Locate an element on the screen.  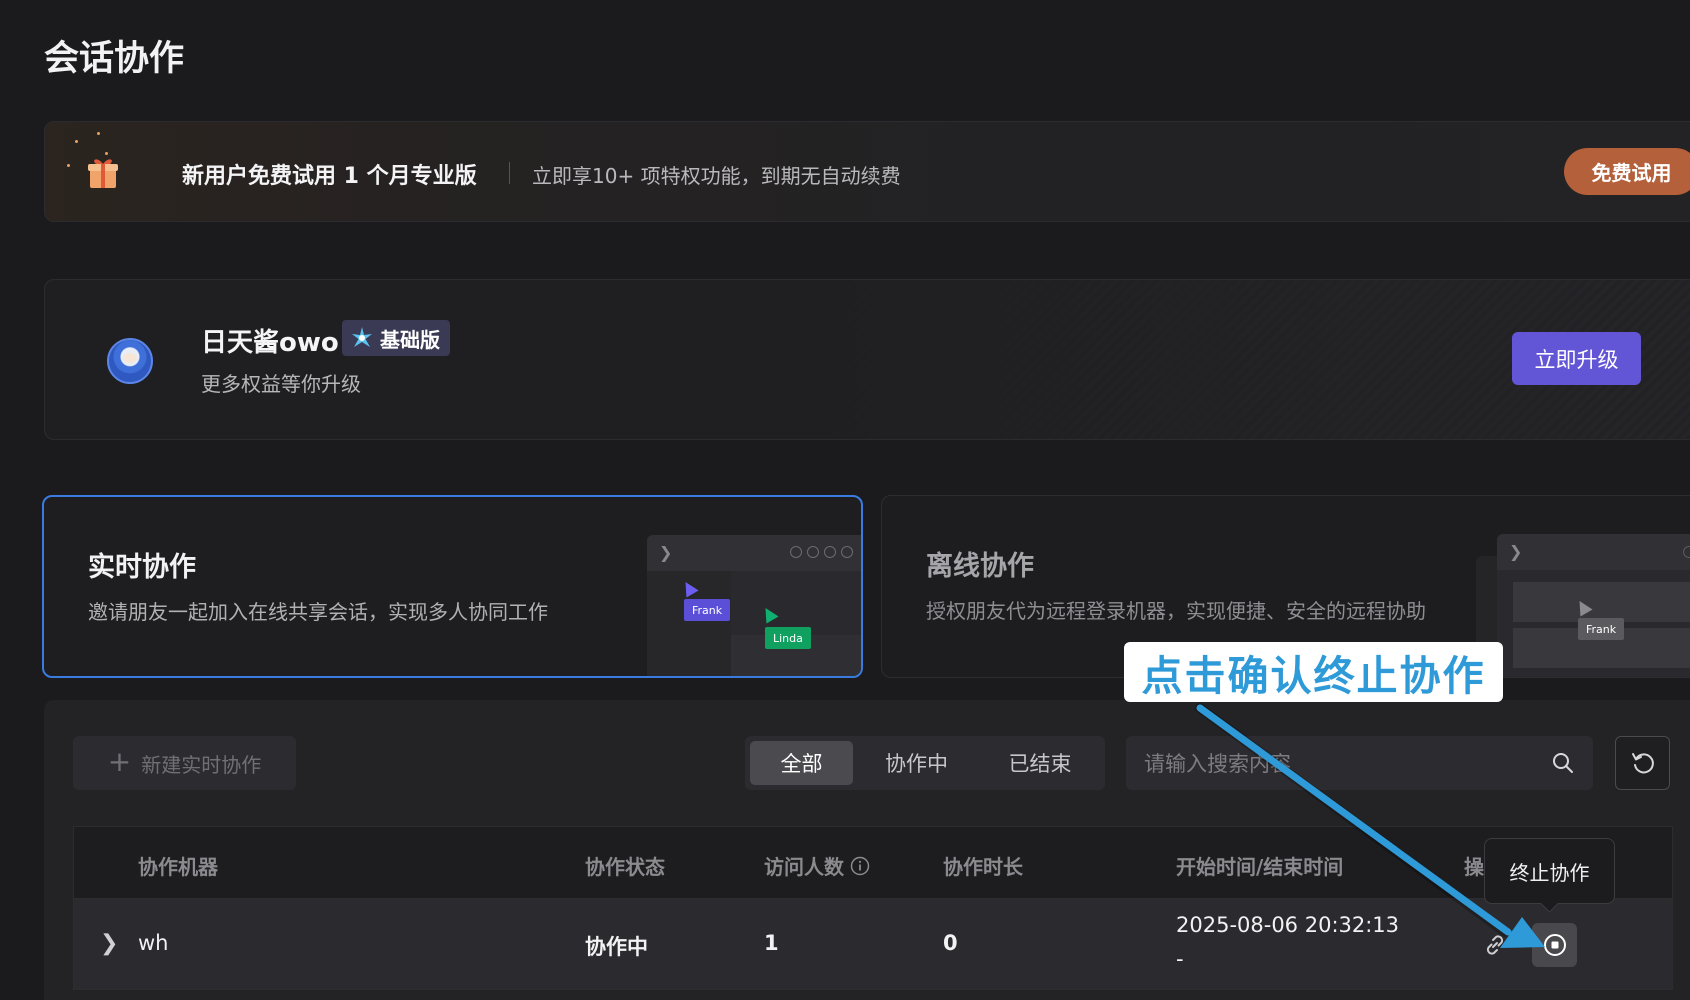
new-realtime-collab-button: + 新建实时协作 is located at coordinates (184, 763).